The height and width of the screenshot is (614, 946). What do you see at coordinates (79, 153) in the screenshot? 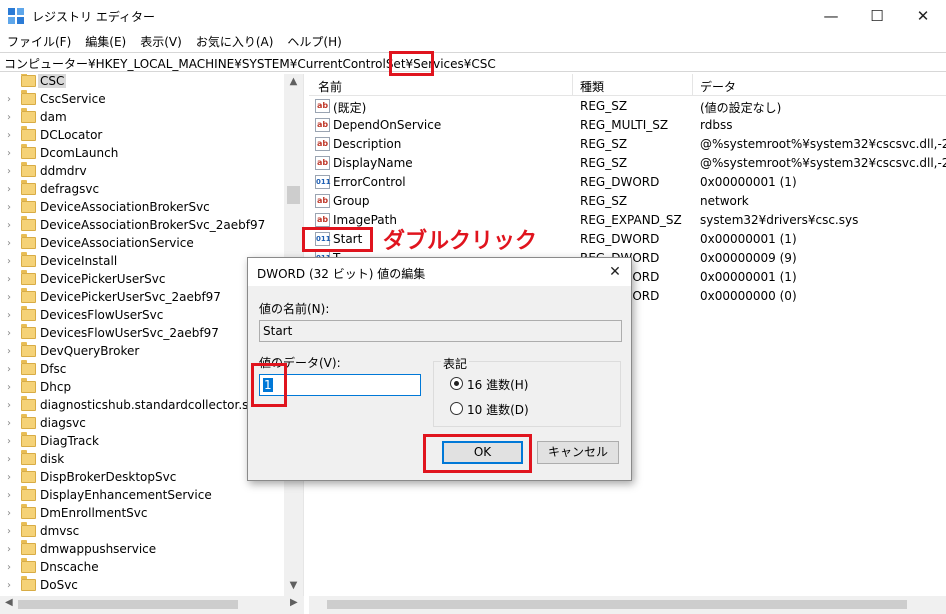
I see `tree-item-label: DcomLaunch` at bounding box center [79, 153].